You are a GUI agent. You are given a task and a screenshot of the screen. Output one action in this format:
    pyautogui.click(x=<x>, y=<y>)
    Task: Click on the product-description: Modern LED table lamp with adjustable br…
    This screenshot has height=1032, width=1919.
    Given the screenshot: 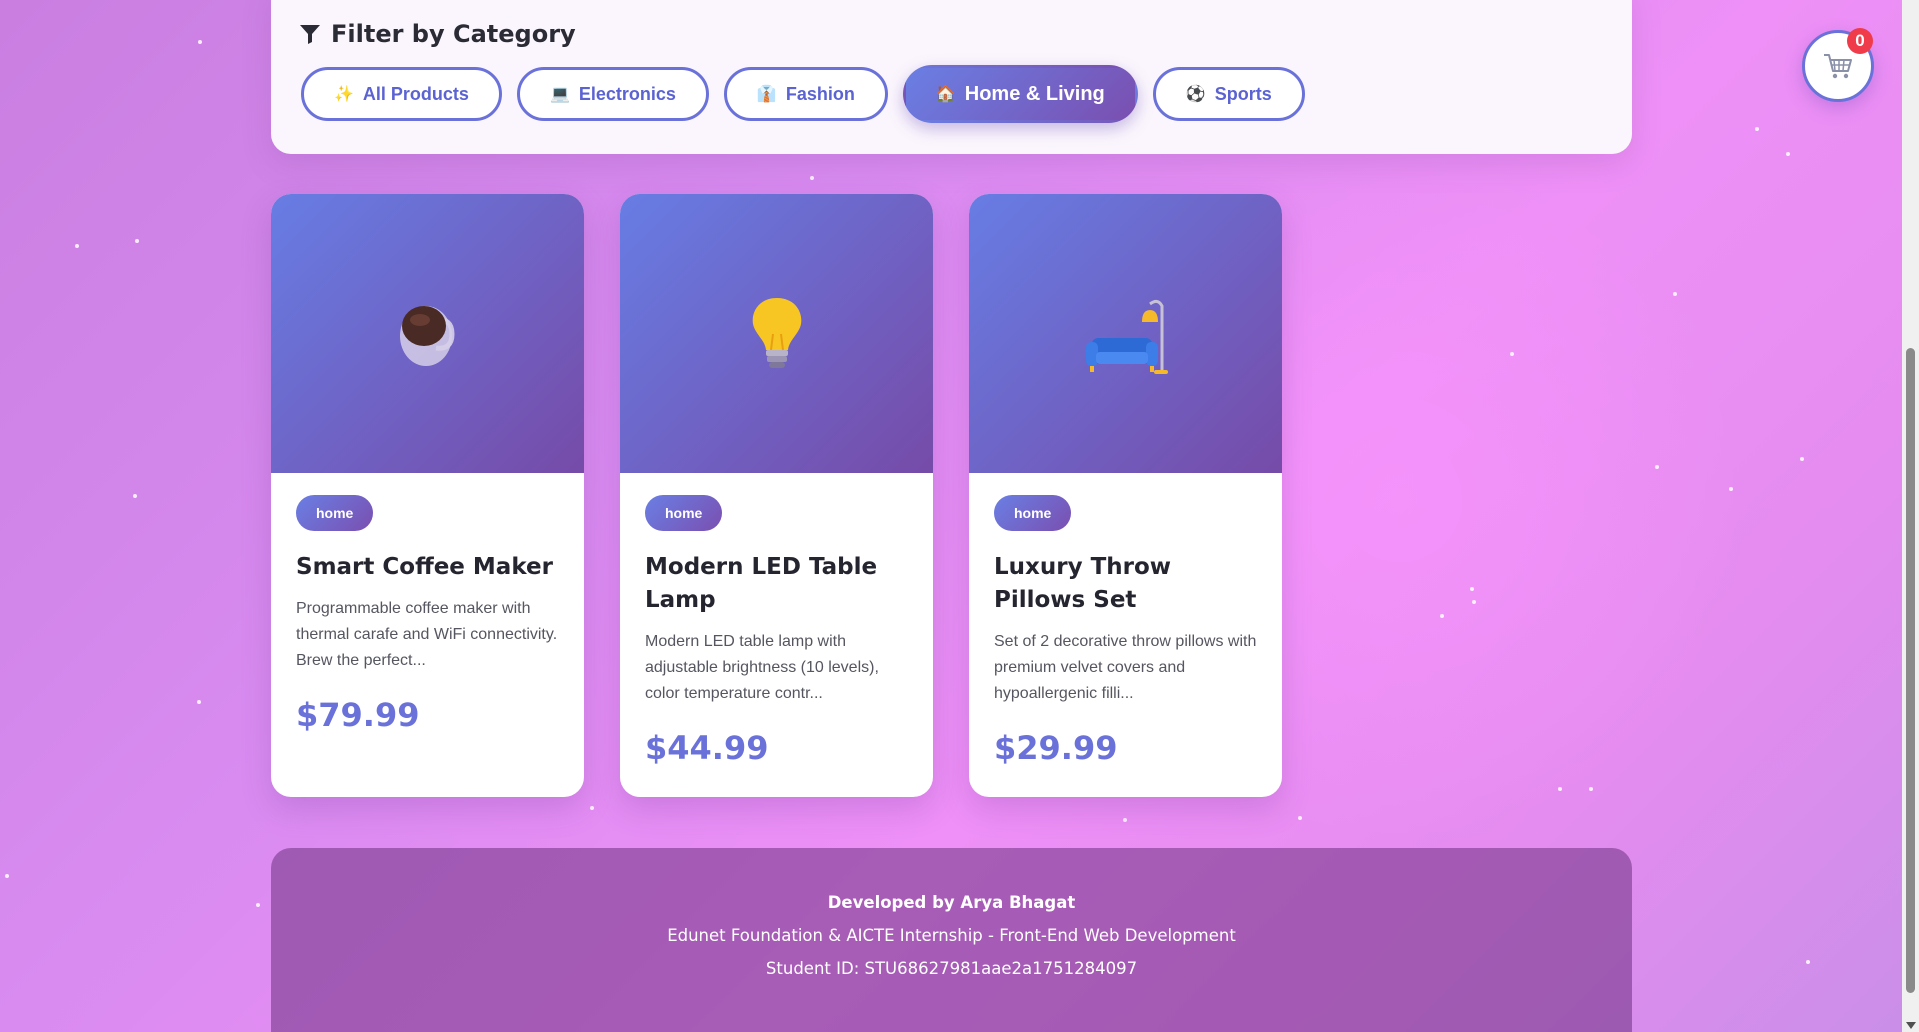 What is the action you would take?
    pyautogui.click(x=762, y=667)
    